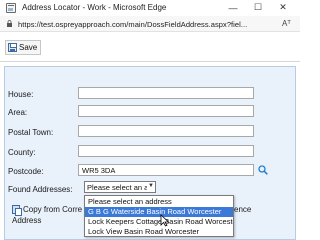  Describe the element at coordinates (243, 209) in the screenshot. I see `copy-address-label-tail: ence` at that location.